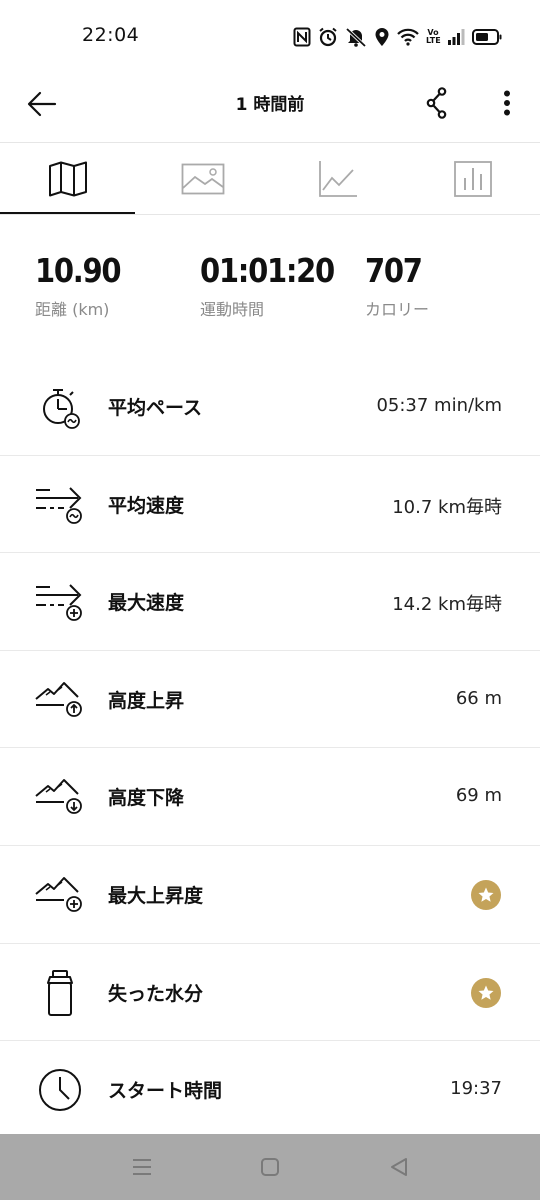 The image size is (540, 1200). I want to click on tabs-divider, so click(270, 214).